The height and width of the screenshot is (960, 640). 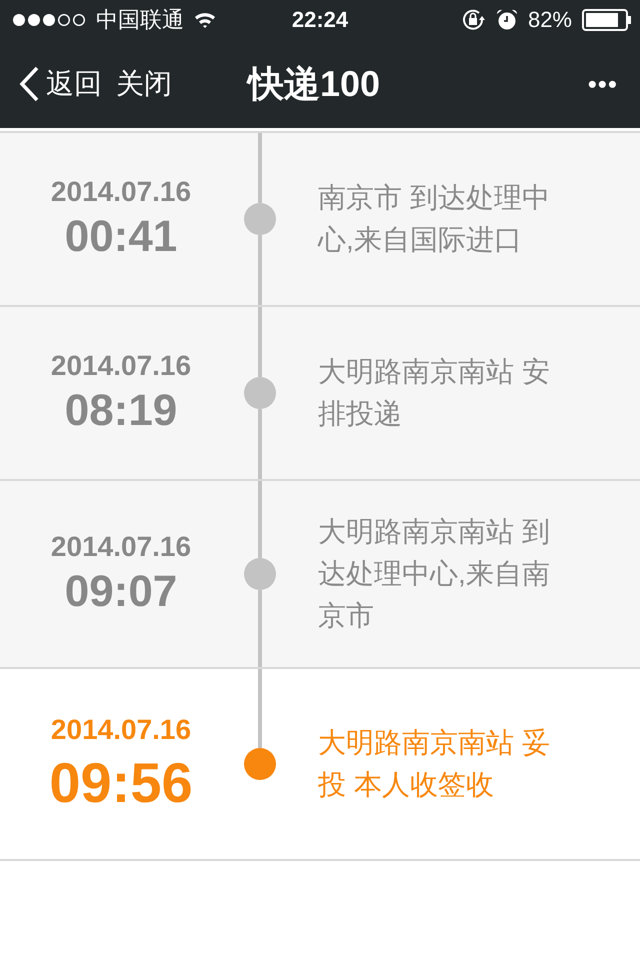 What do you see at coordinates (603, 84) in the screenshot?
I see `more-button: •••` at bounding box center [603, 84].